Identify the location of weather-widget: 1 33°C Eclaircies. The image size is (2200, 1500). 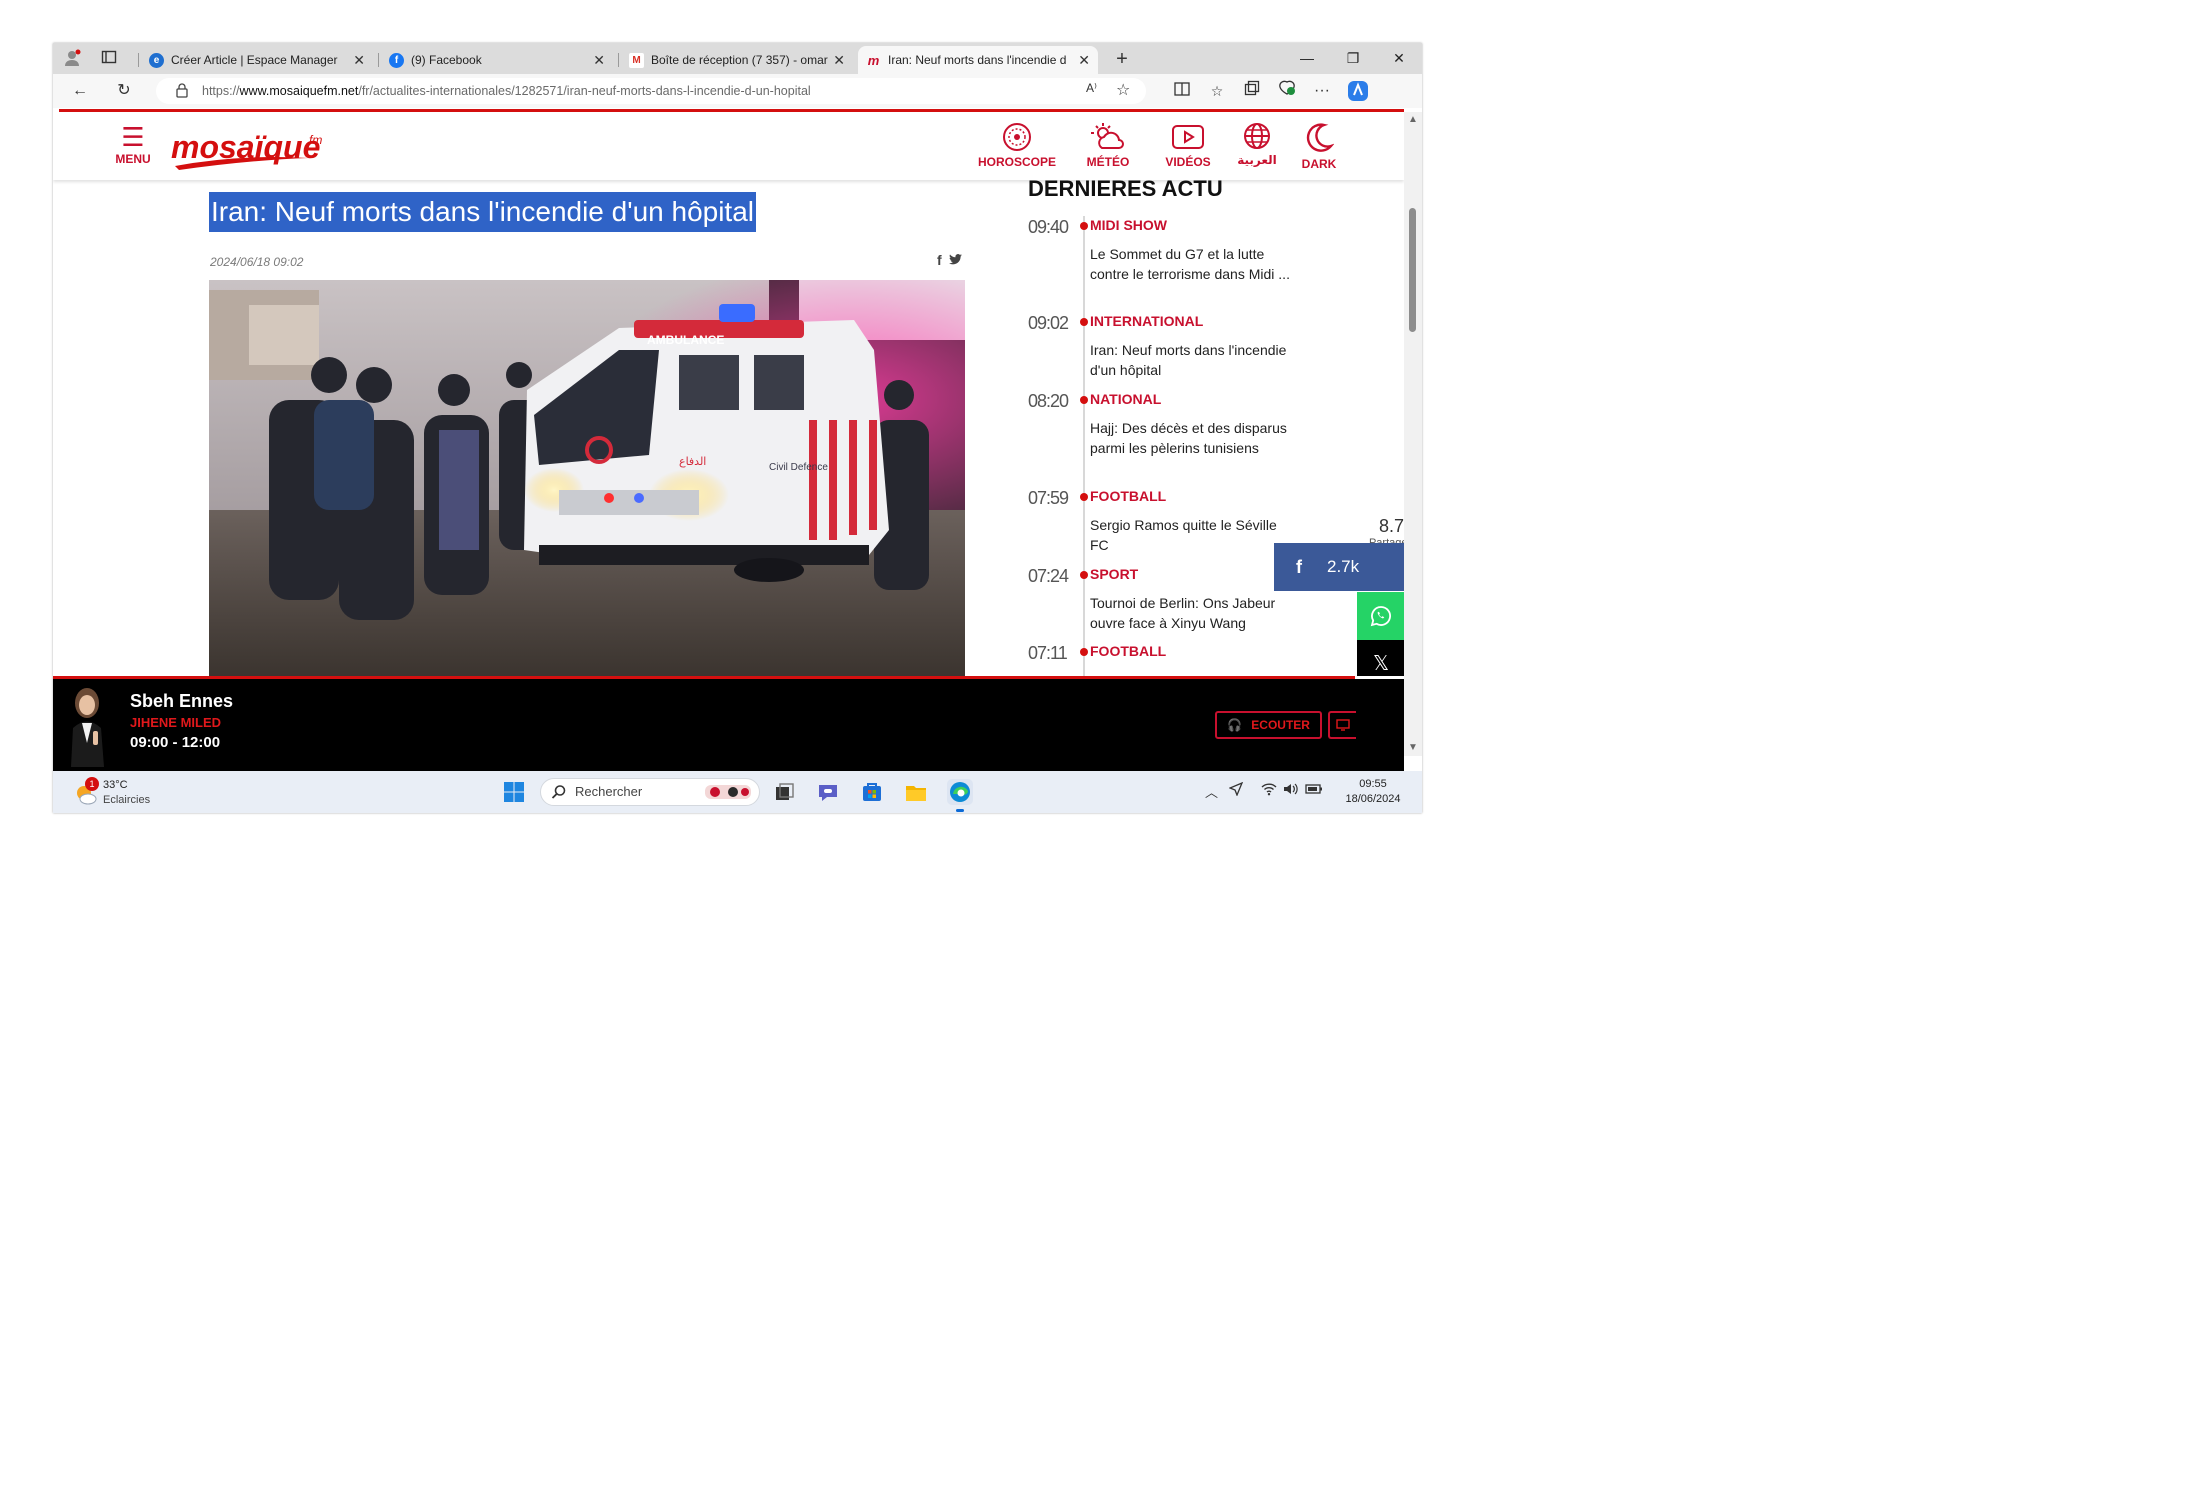
(118, 793).